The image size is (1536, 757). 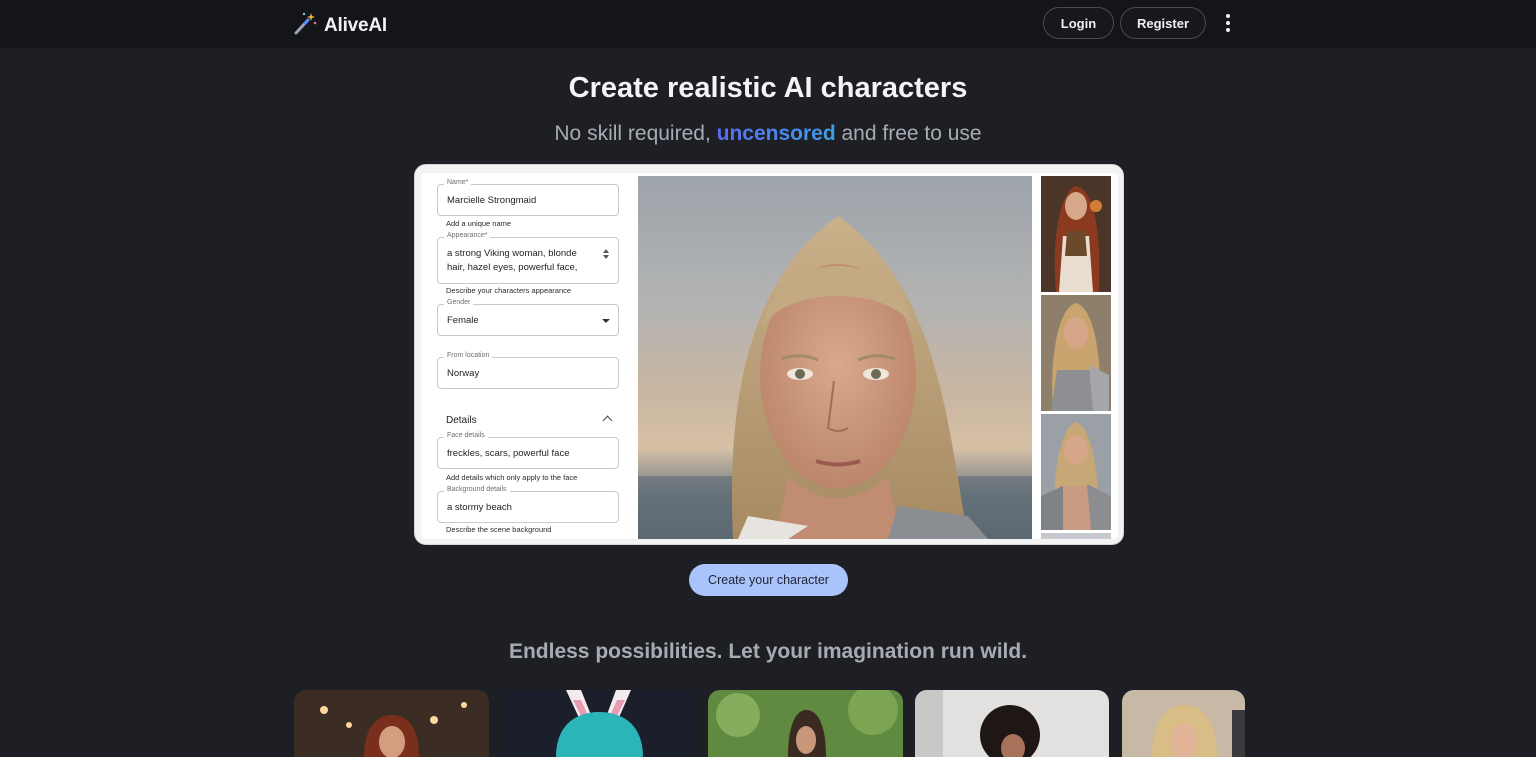 What do you see at coordinates (512, 477) in the screenshot?
I see `face-helper-text: Add details which only apply to the face` at bounding box center [512, 477].